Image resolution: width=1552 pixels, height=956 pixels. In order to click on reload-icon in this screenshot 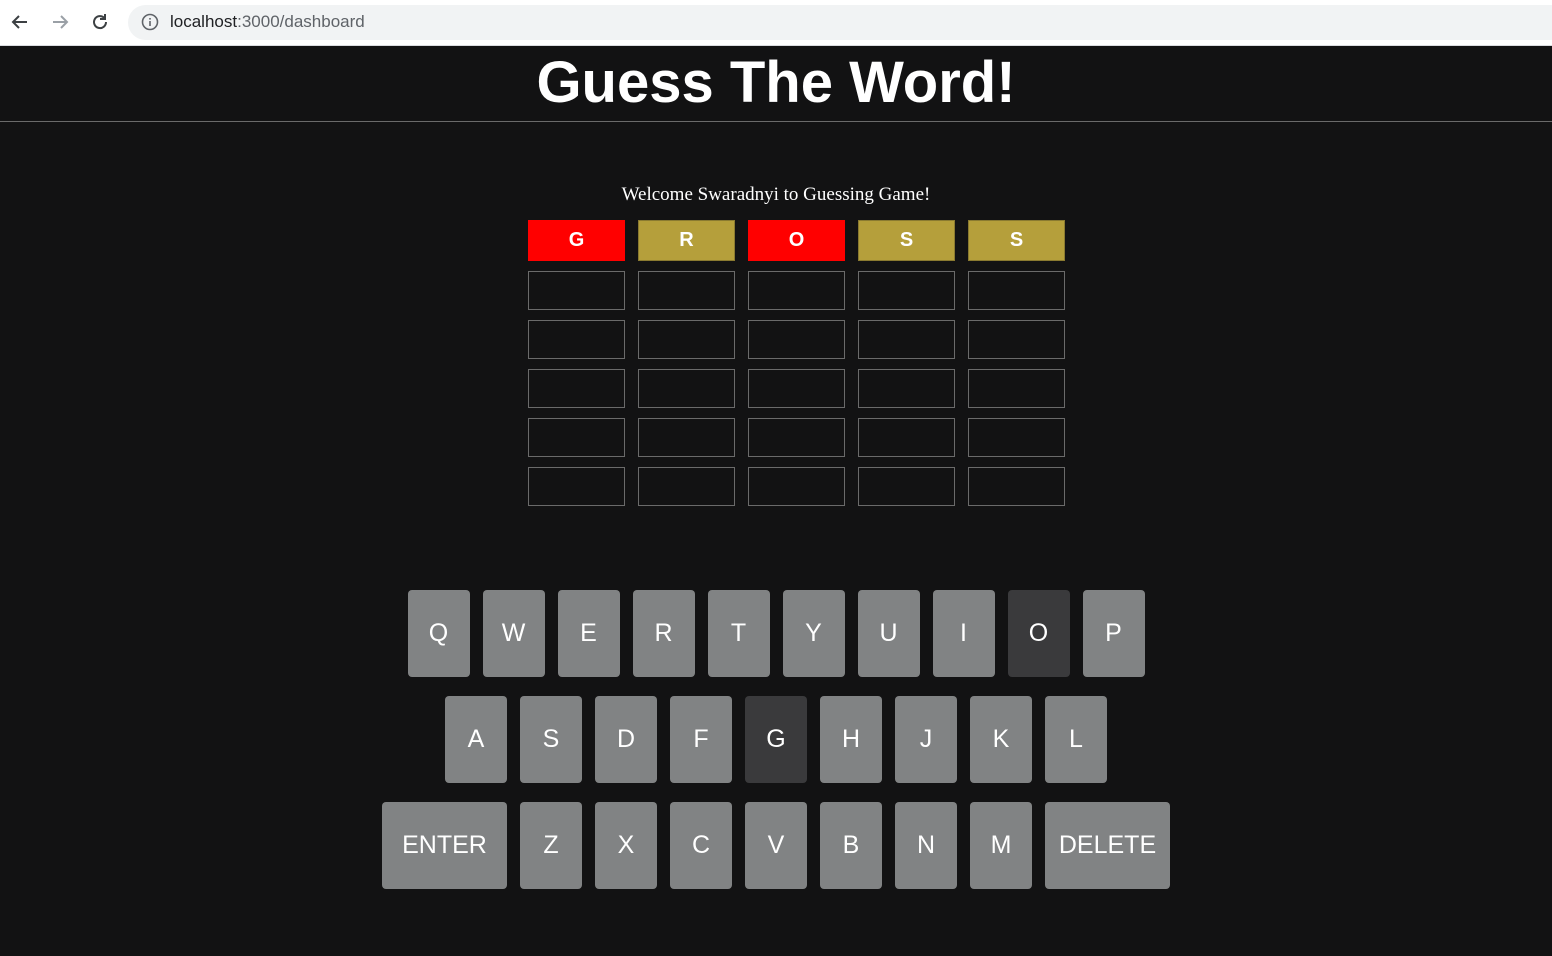, I will do `click(100, 22)`.